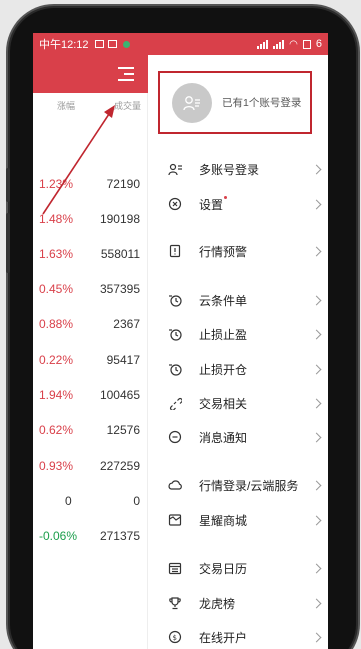  Describe the element at coordinates (306, 44) in the screenshot. I see `battery-icon` at that location.